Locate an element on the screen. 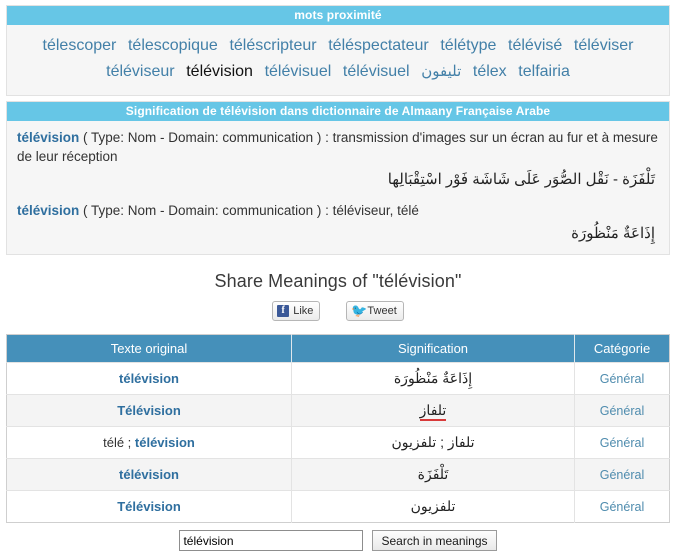 The width and height of the screenshot is (676, 551). cell-signification: تلفزيون is located at coordinates (433, 506).